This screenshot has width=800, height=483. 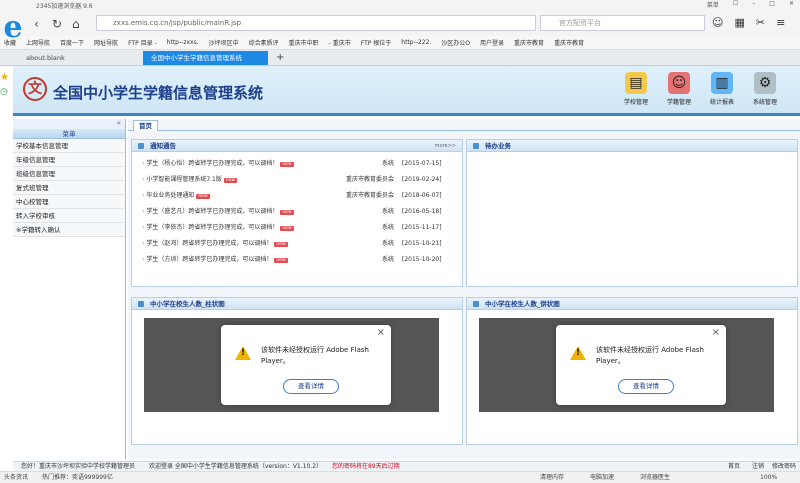 What do you see at coordinates (6, 92) in the screenshot?
I see `clock-icon: ◷` at bounding box center [6, 92].